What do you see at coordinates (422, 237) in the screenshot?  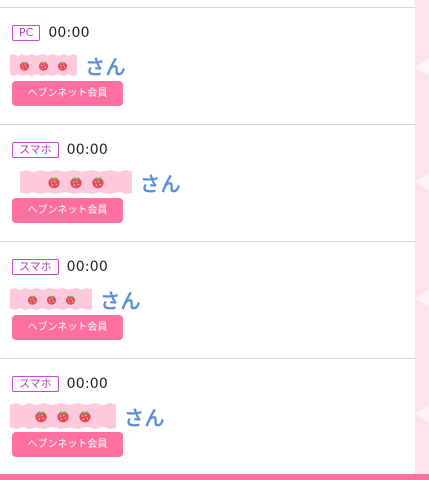 I see `right-sidebar` at bounding box center [422, 237].